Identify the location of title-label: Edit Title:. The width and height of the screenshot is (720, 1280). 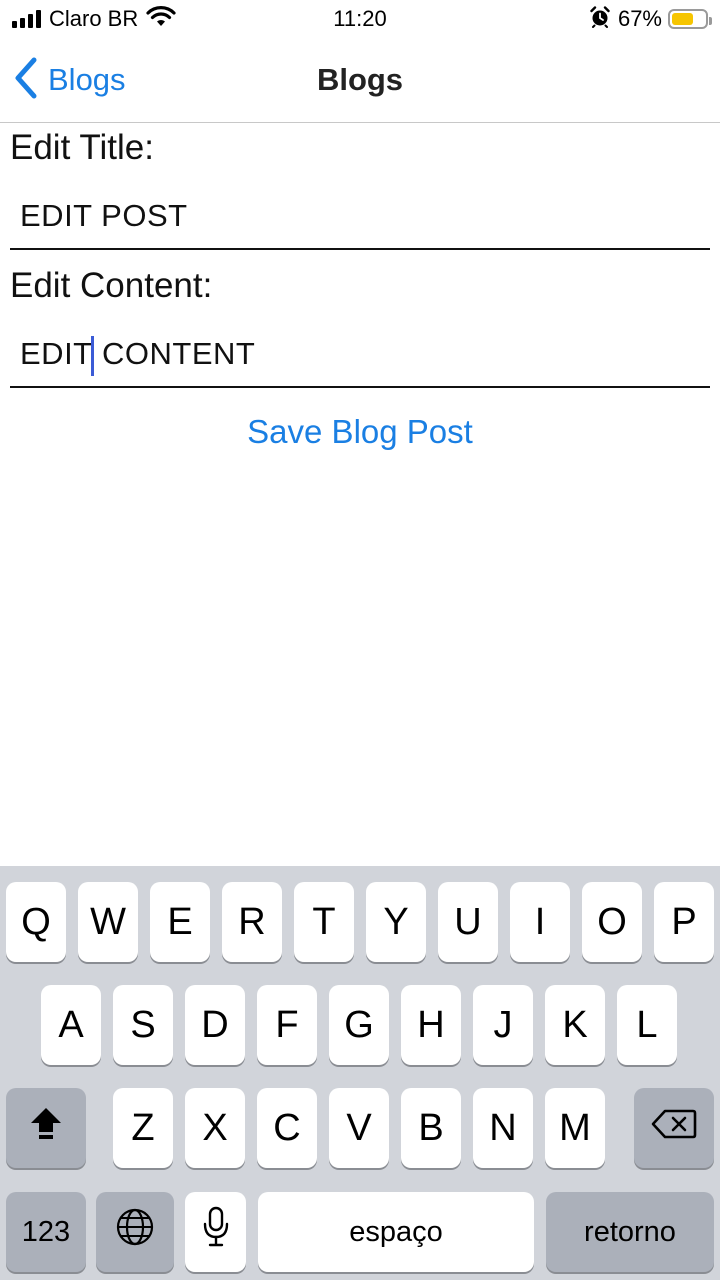
(82, 147).